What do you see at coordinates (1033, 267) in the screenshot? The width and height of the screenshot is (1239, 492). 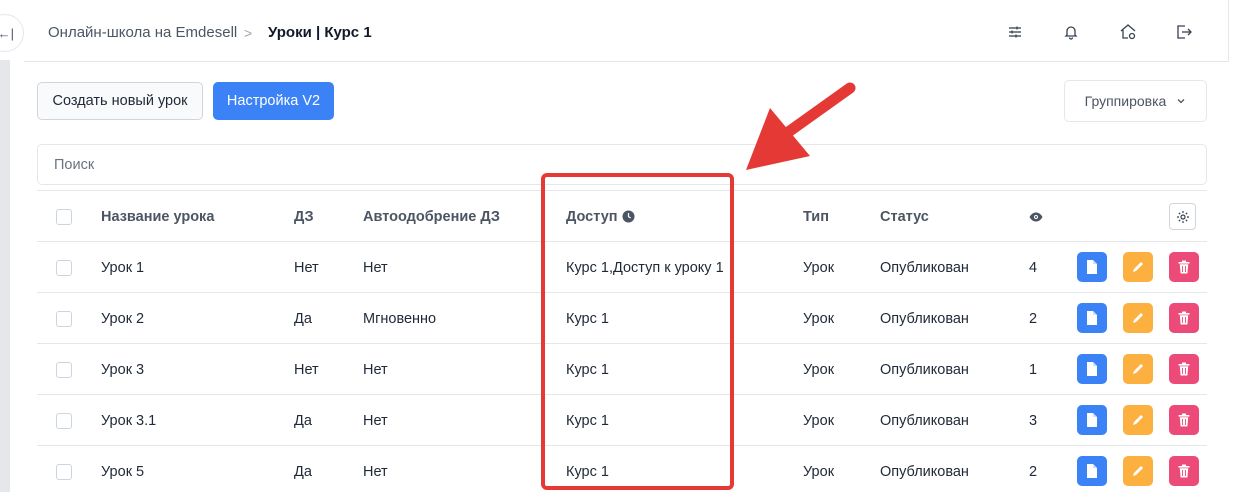 I see `lesson-views: 4` at bounding box center [1033, 267].